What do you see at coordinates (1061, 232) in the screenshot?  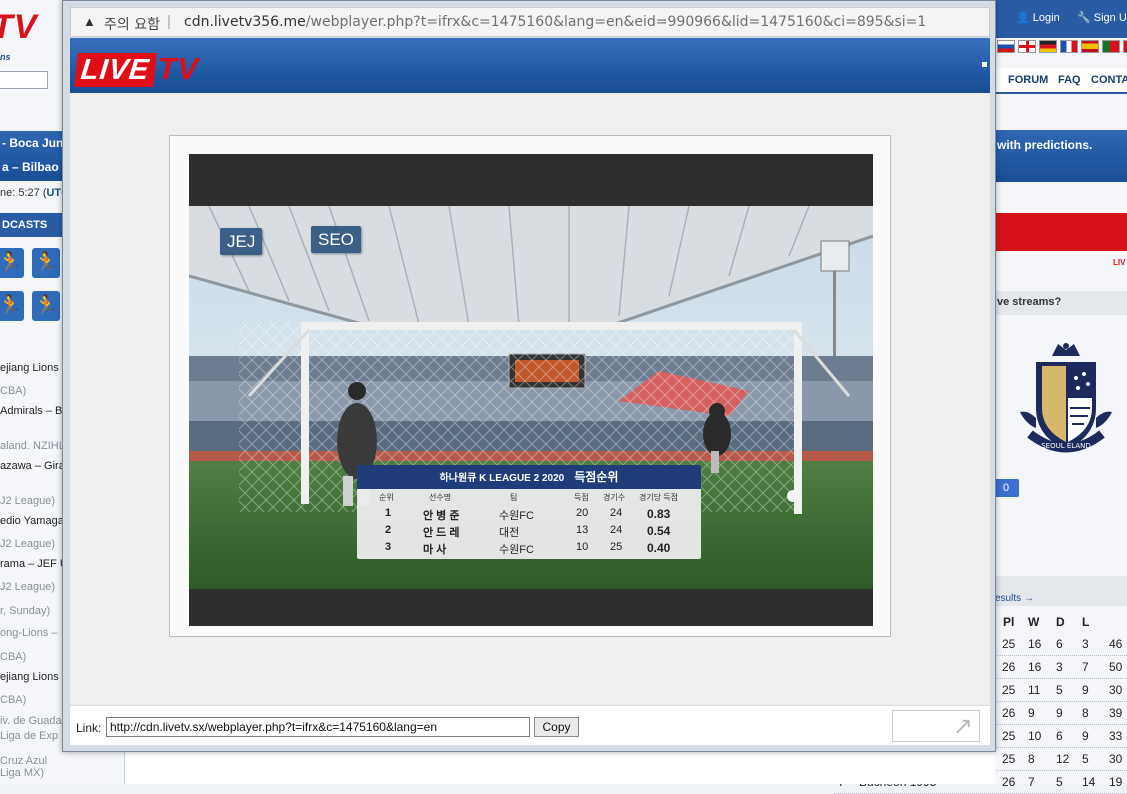 I see `red-banner` at bounding box center [1061, 232].